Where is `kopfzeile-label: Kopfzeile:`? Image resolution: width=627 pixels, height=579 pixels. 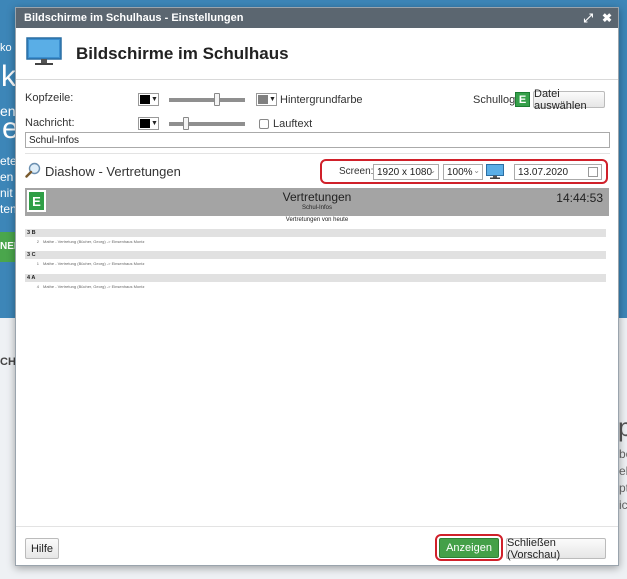
kopfzeile-label: Kopfzeile: is located at coordinates (49, 98).